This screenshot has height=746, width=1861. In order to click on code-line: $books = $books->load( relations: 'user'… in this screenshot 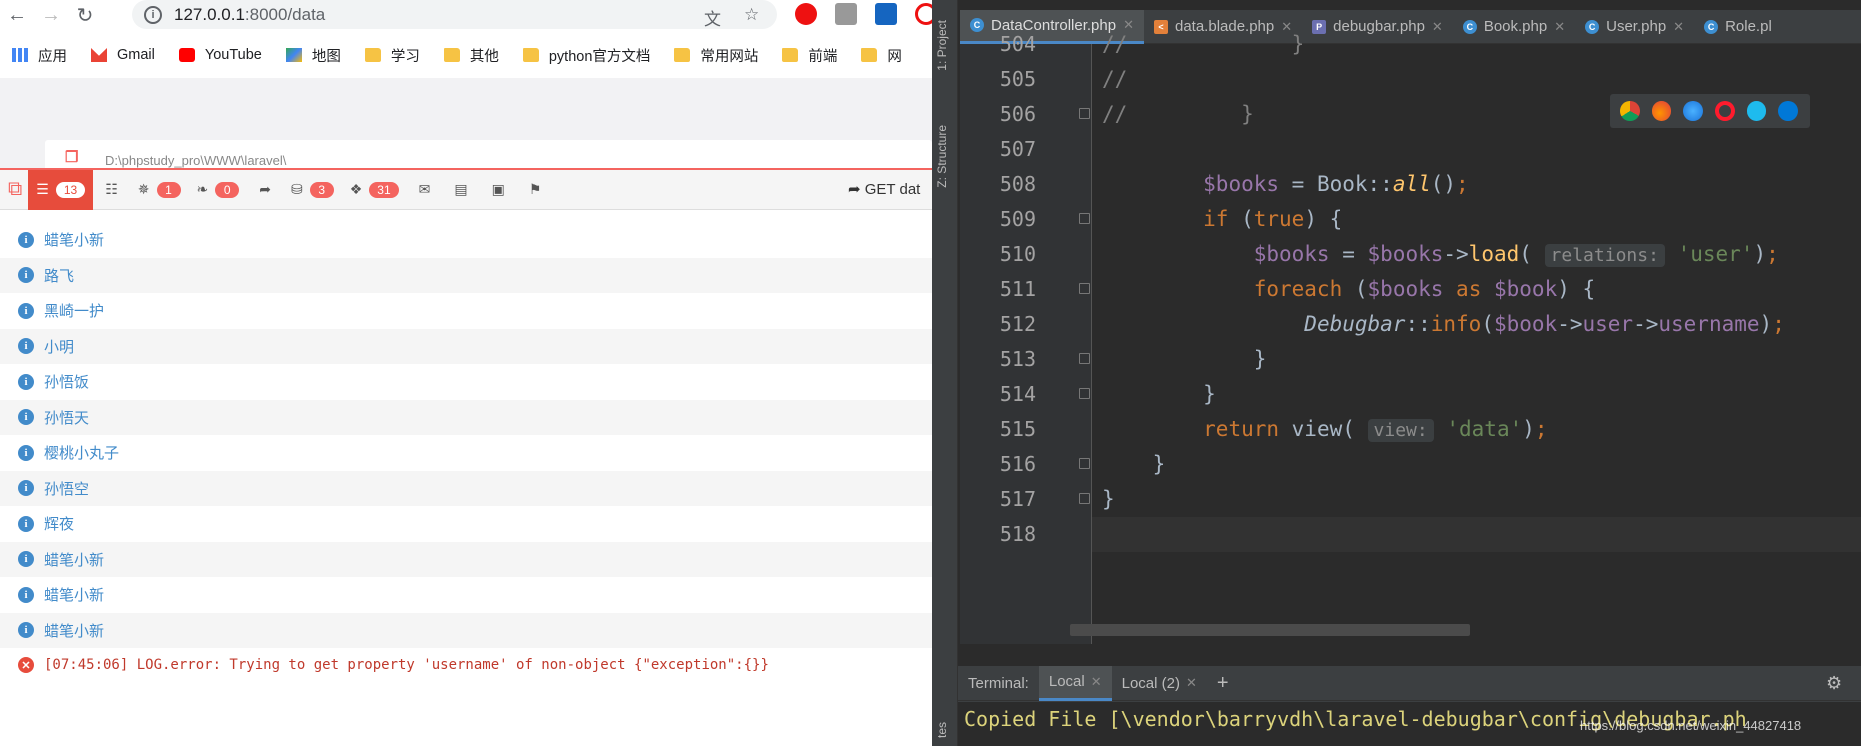, I will do `click(1440, 254)`.